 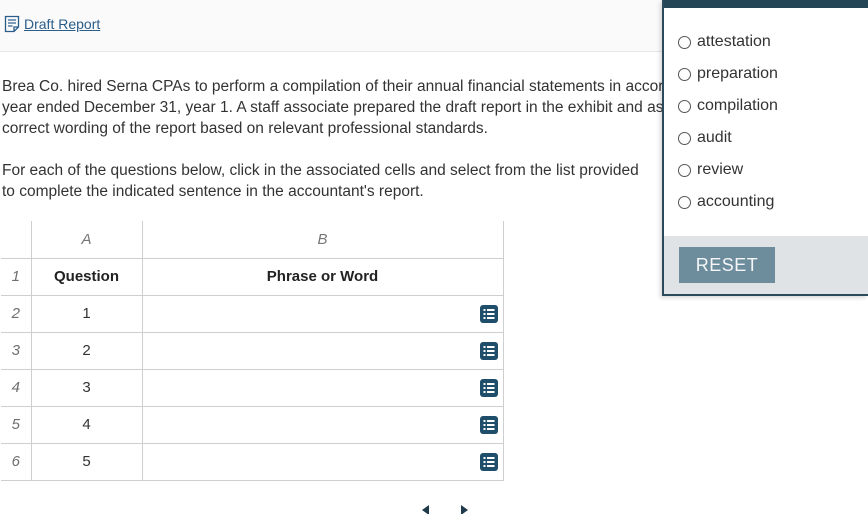 I want to click on table-row: 3 2, so click(x=252, y=350).